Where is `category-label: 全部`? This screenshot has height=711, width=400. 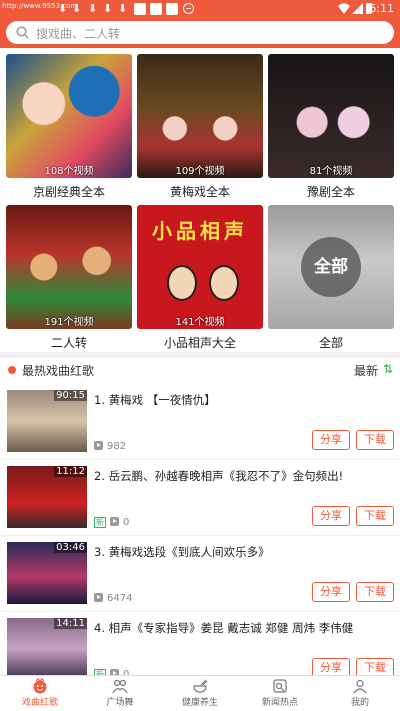
category-label: 全部 is located at coordinates (330, 343).